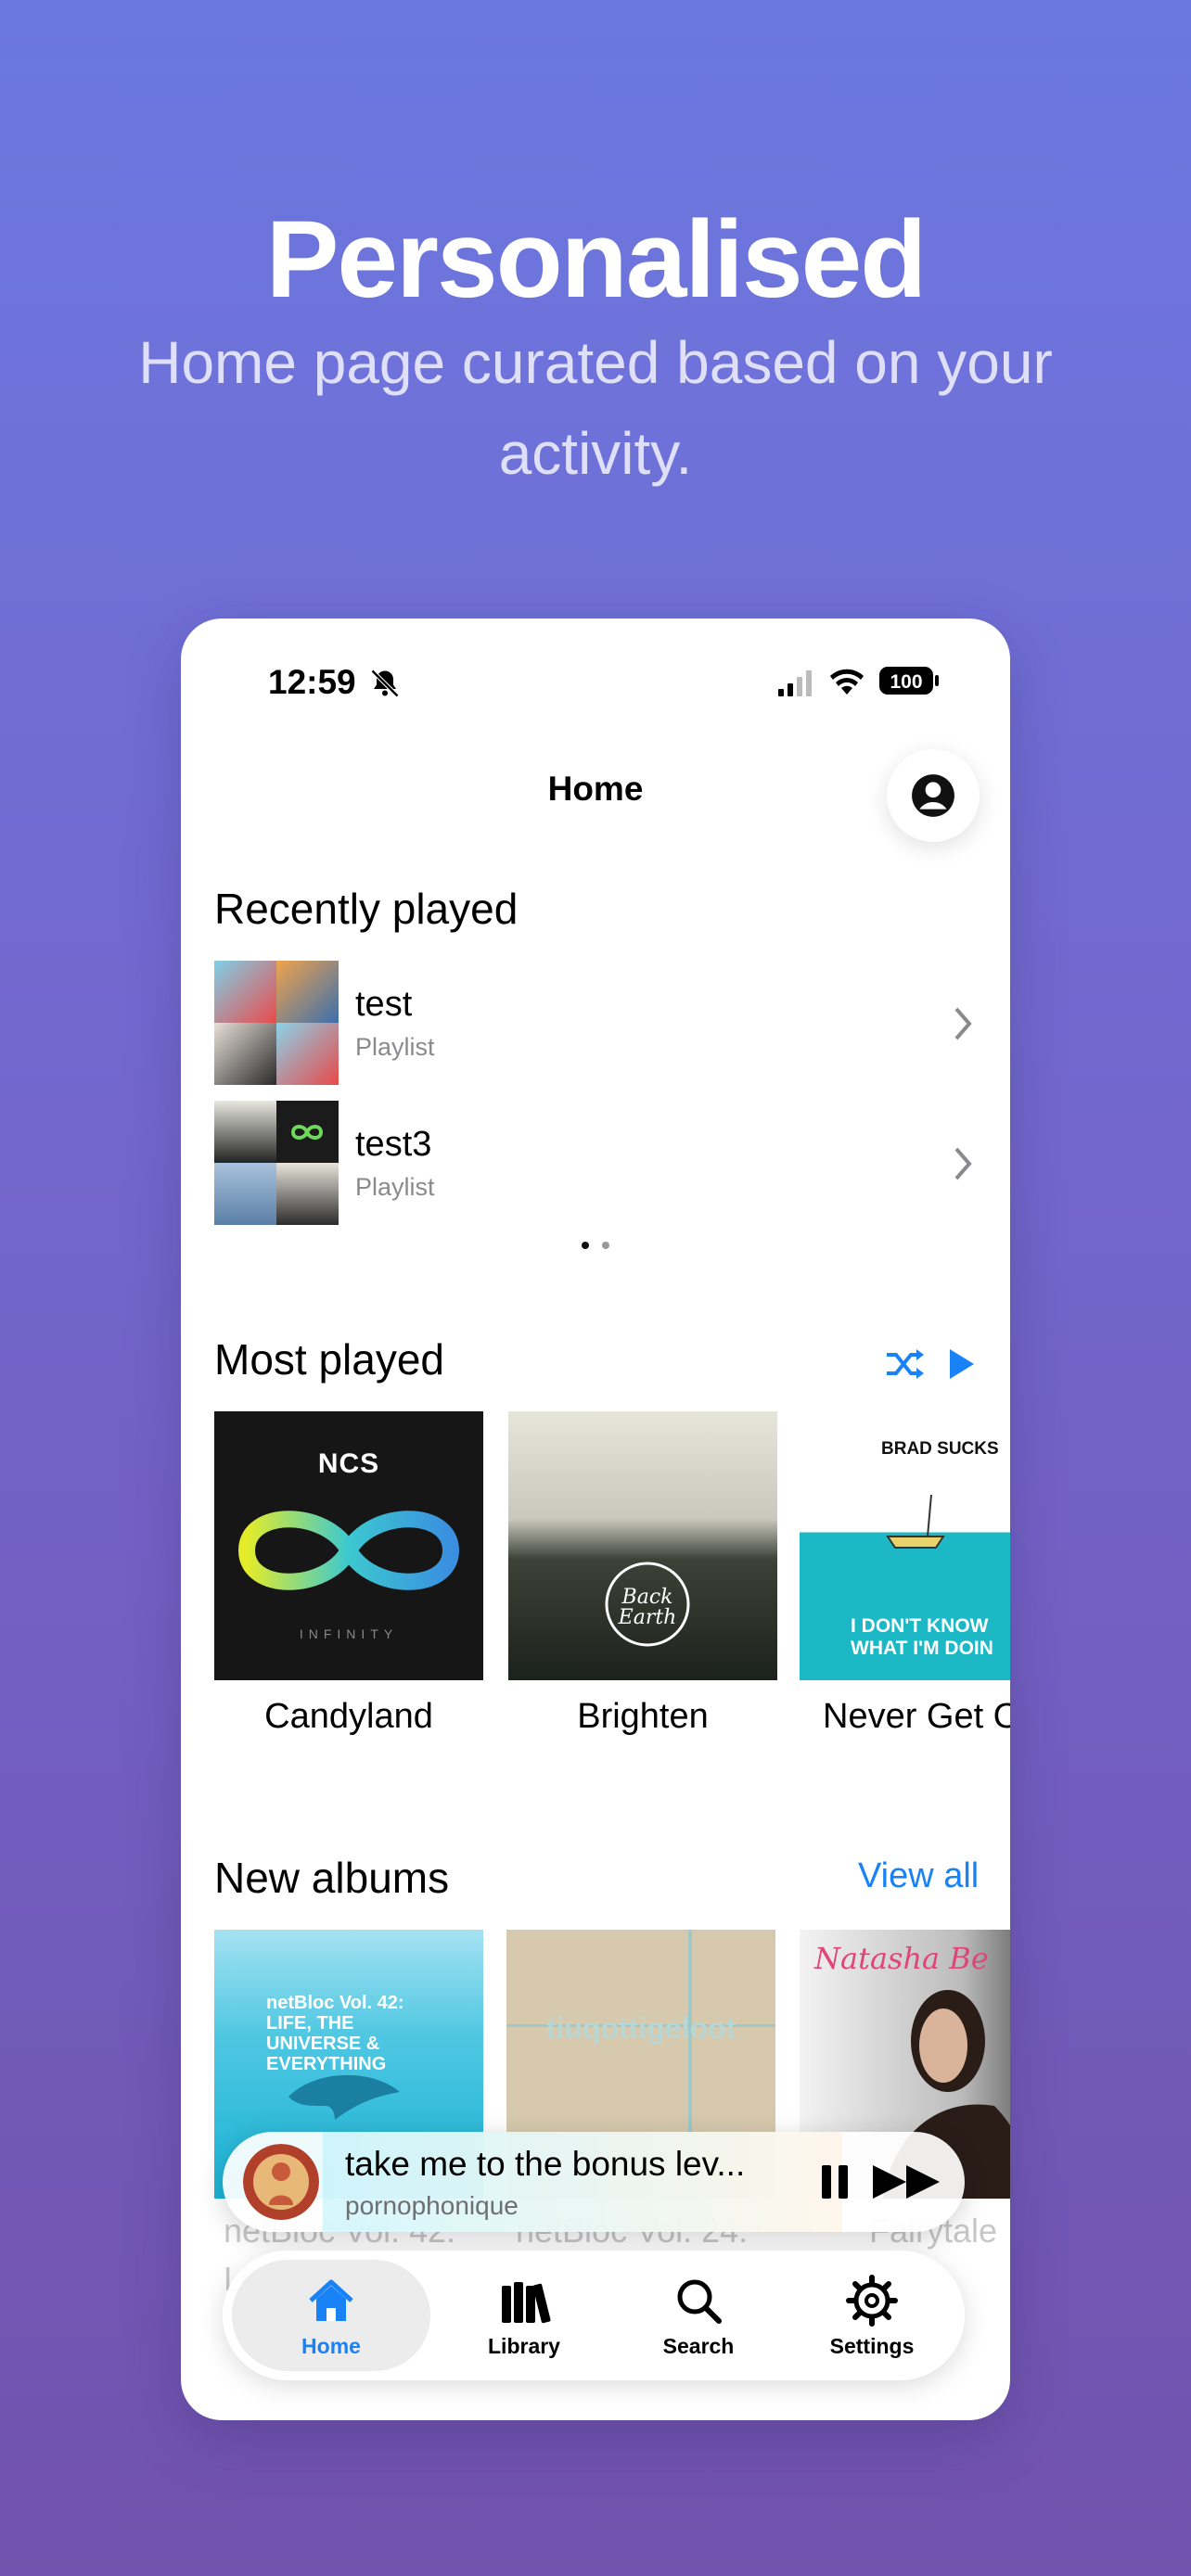  I want to click on tab-search: Search, so click(699, 2315).